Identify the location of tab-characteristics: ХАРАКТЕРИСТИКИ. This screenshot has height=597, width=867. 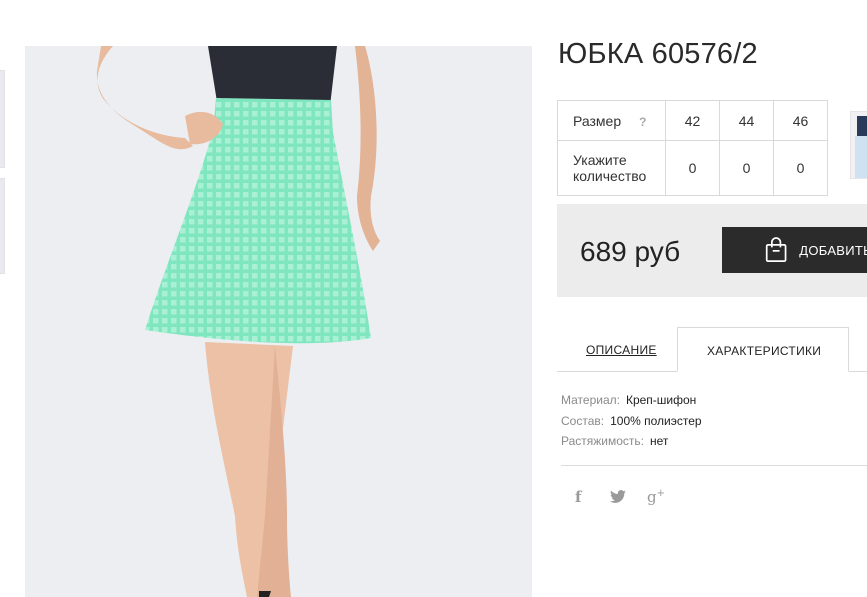
(763, 349).